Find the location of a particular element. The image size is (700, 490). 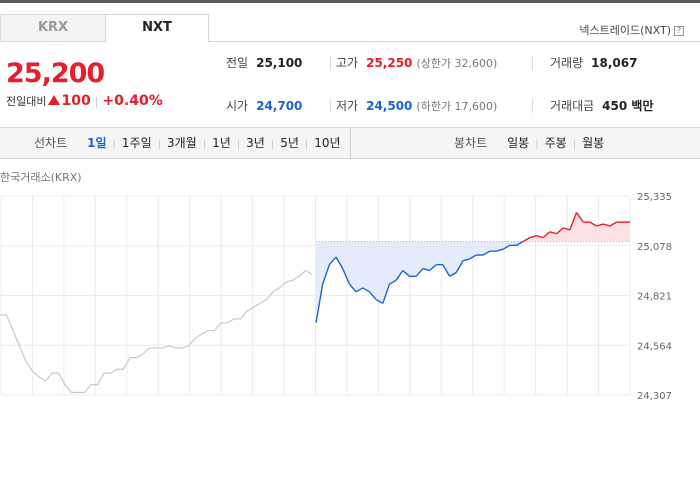

price-change: 전일대비 100 | +0.40% is located at coordinates (84, 101).